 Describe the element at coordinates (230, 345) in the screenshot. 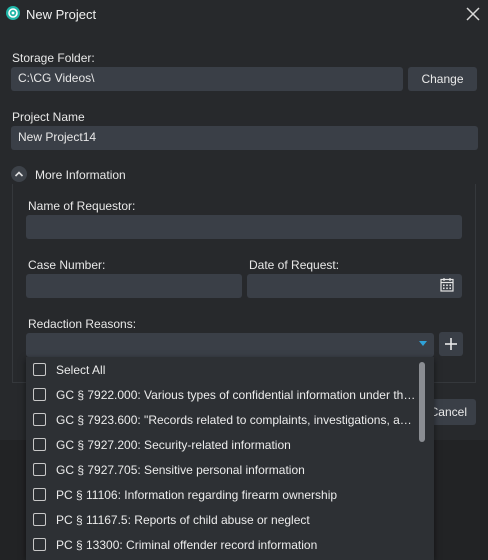

I see `redaction-reasons-select` at that location.